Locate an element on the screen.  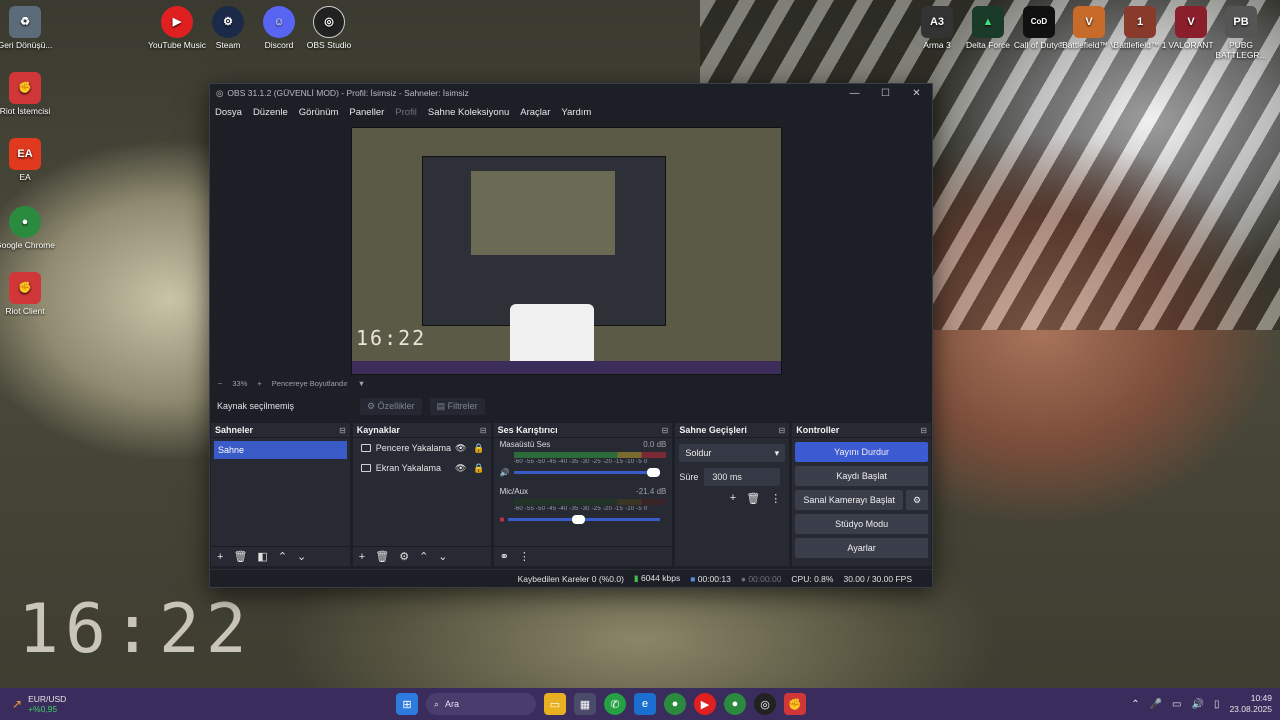
edge-icon: e is located at coordinates (645, 704).